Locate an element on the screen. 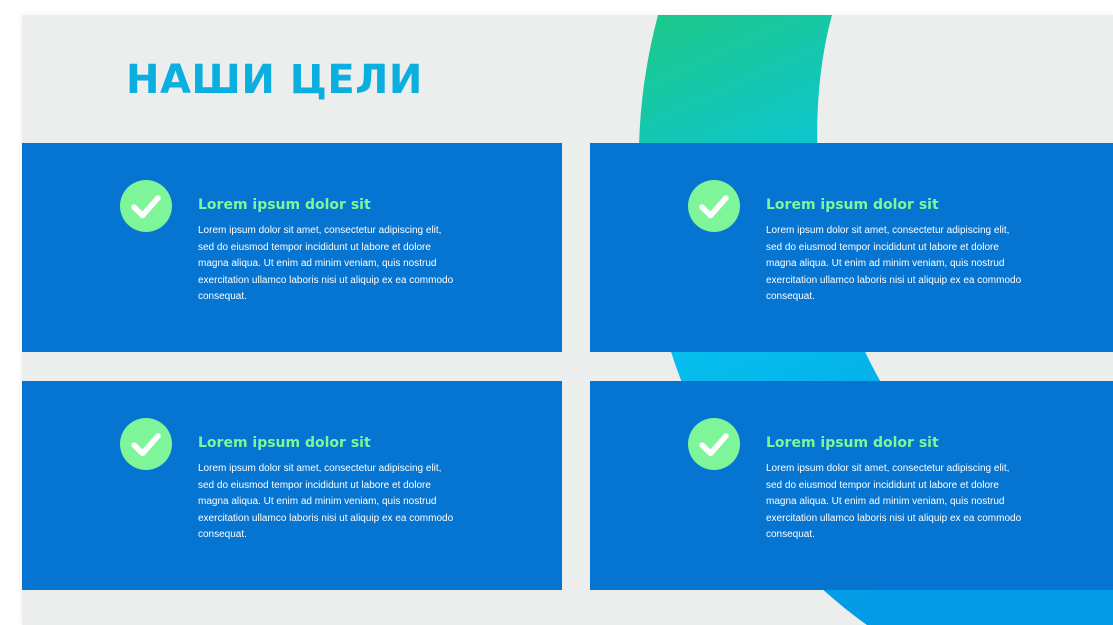  page-title: НАШИ ЦЕЛИ is located at coordinates (274, 80).